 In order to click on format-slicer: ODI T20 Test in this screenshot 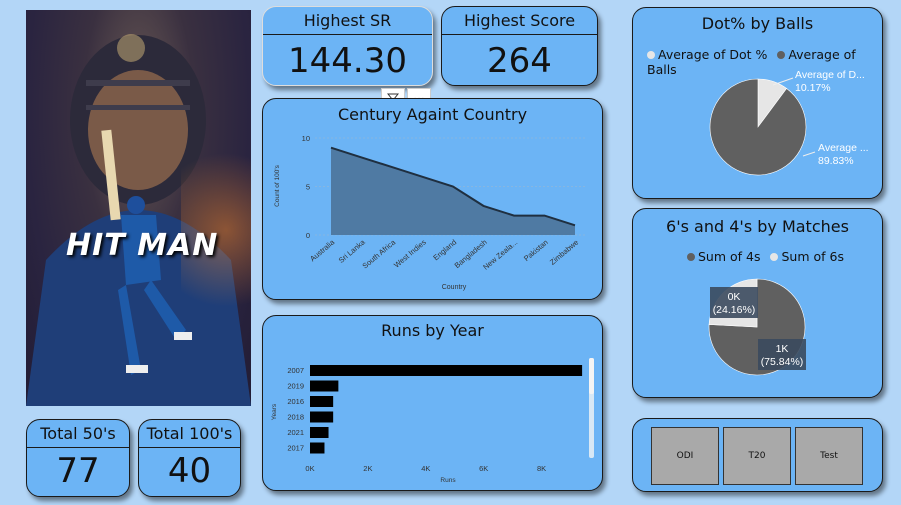, I will do `click(757, 455)`.